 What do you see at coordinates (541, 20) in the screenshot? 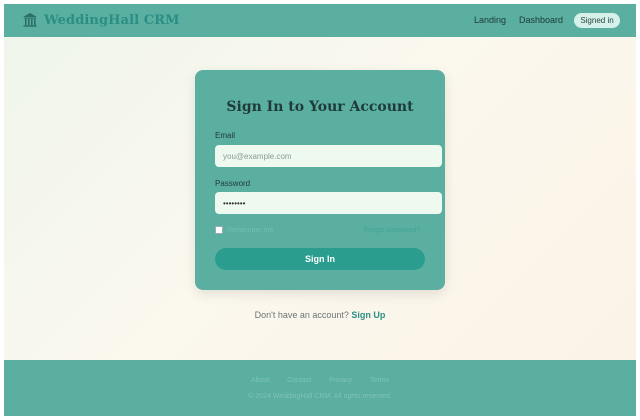
I see `nav-dashboard-link: Dashboard` at bounding box center [541, 20].